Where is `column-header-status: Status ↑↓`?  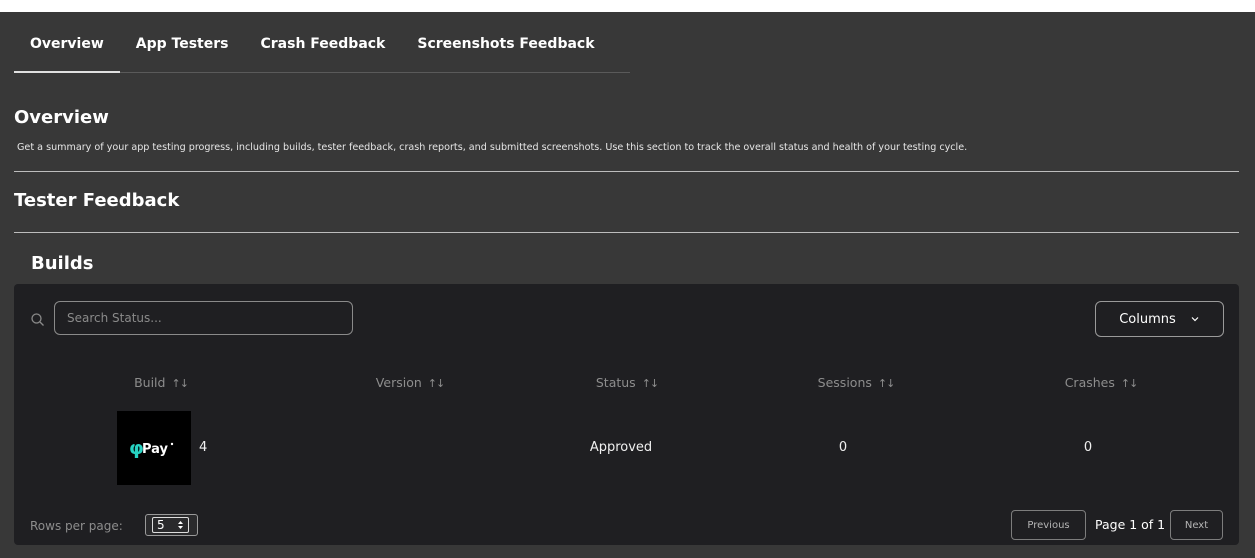
column-header-status: Status ↑↓ is located at coordinates (627, 382).